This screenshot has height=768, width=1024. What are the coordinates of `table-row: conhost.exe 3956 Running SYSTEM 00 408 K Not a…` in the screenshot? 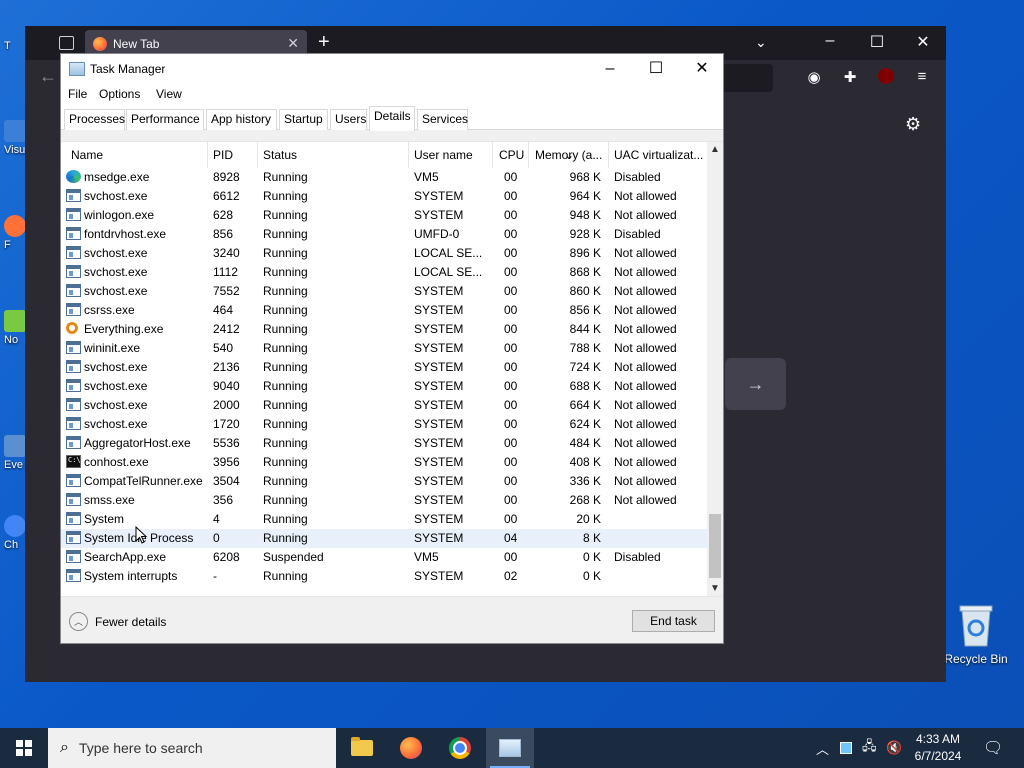 It's located at (384, 462).